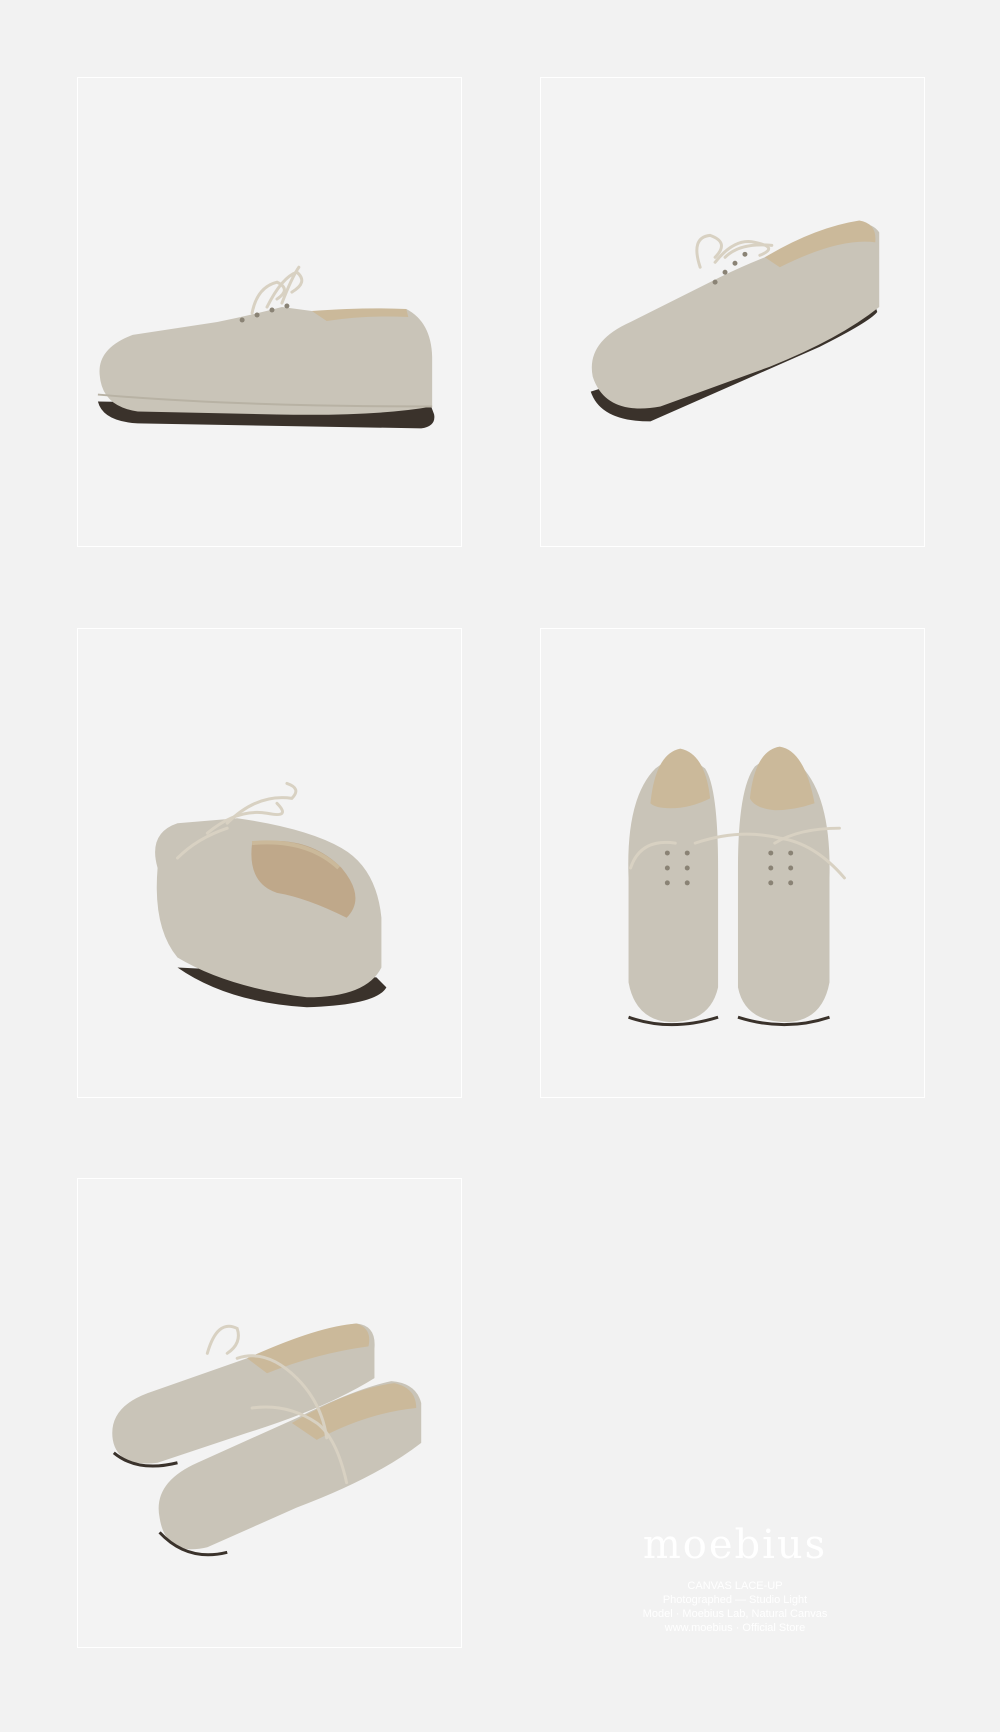 The width and height of the screenshot is (1000, 1732). I want to click on product-photo-top-pair, so click(732, 863).